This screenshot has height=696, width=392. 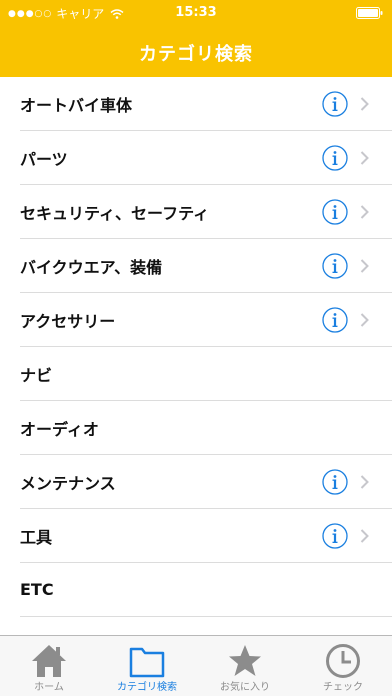 I want to click on category-label: オーディオ, so click(x=59, y=429).